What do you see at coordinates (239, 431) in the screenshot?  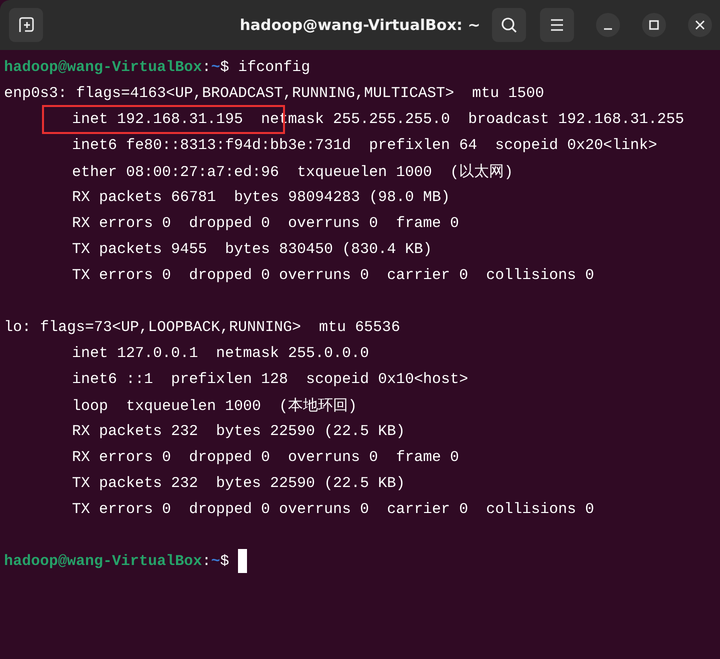 I see `output-line: RX packets 232 bytes 22590 (22.5 KB)` at bounding box center [239, 431].